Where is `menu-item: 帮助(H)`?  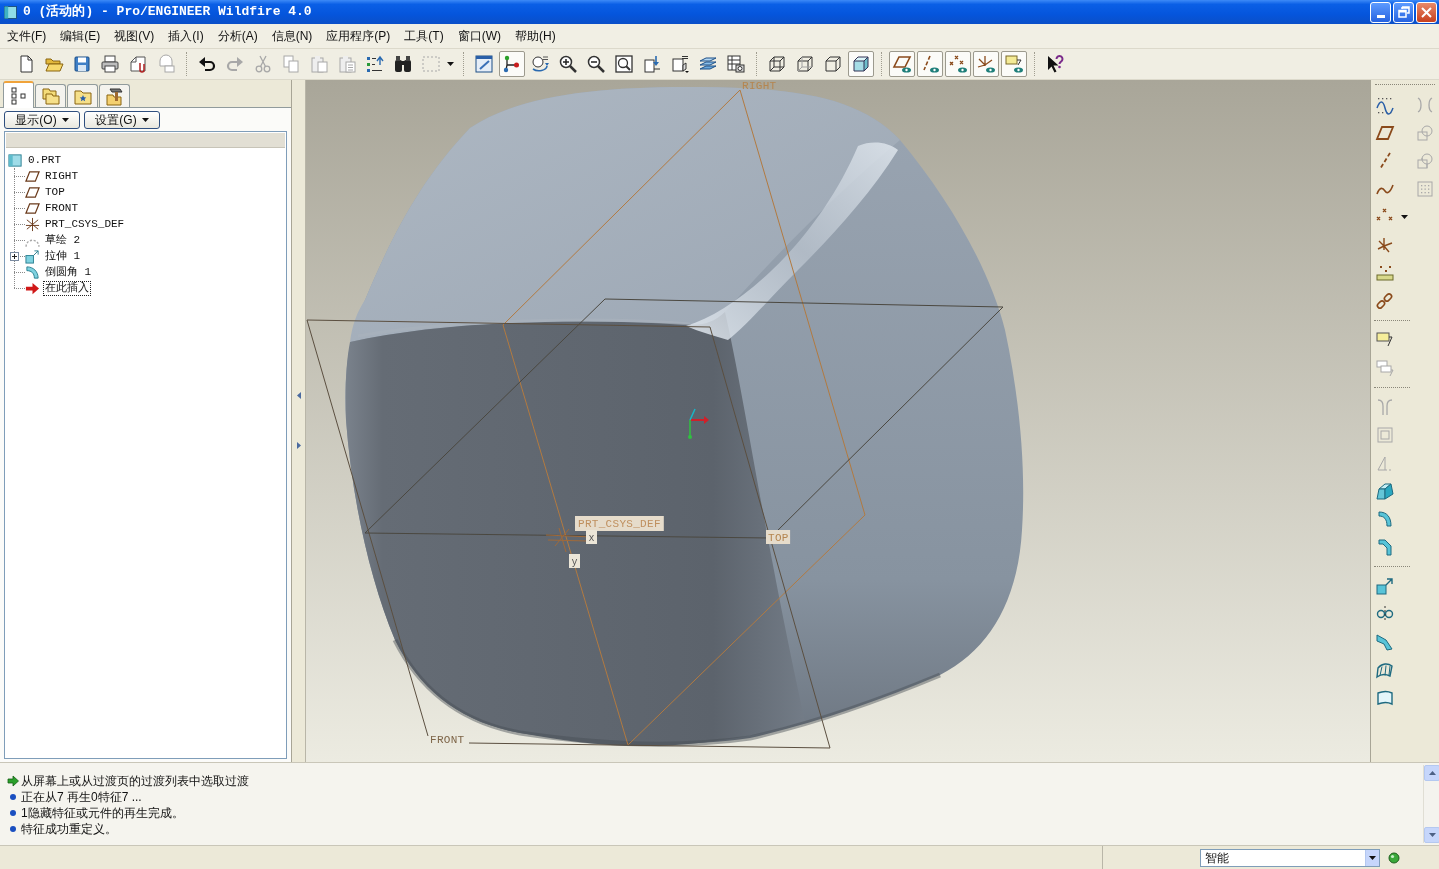 menu-item: 帮助(H) is located at coordinates (535, 36).